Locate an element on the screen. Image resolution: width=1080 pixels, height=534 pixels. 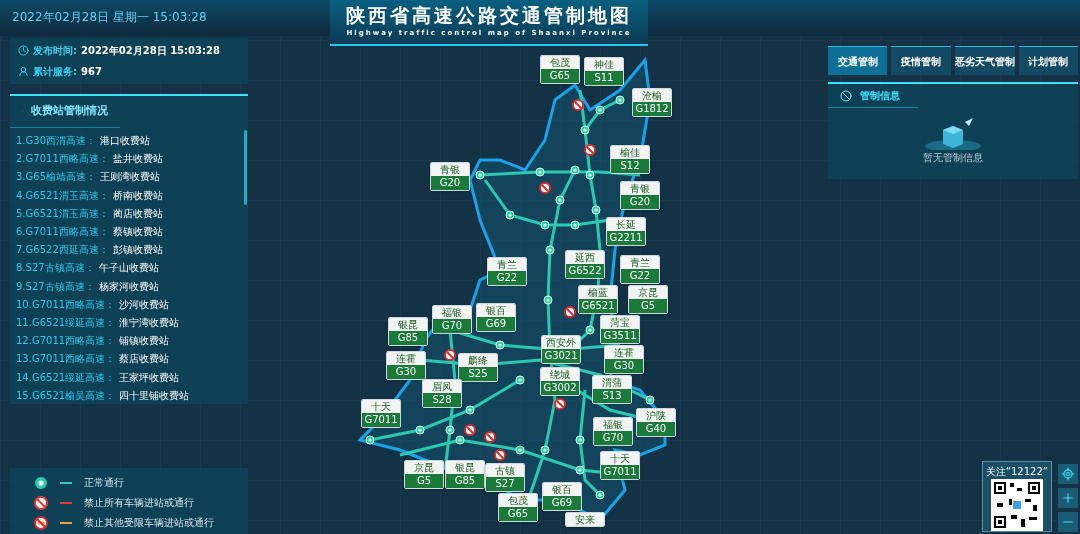
highway-name: 古镇 is located at coordinates (505, 470).